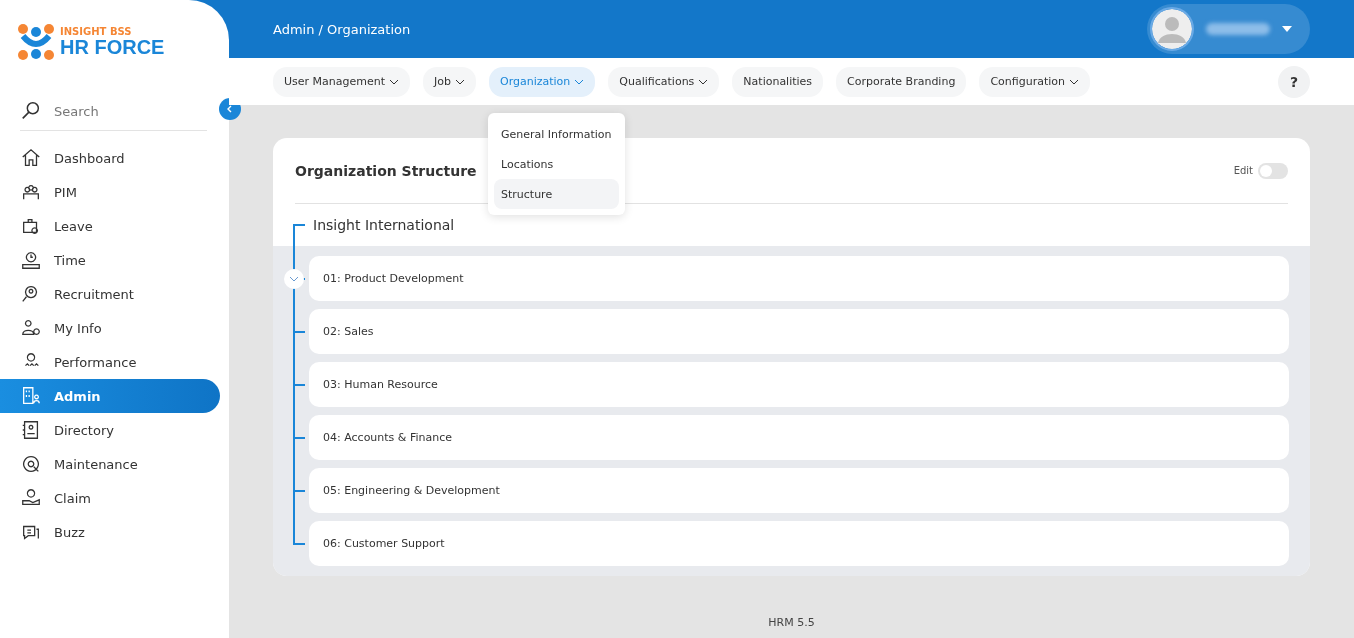 The height and width of the screenshot is (638, 1354). I want to click on nav-tab: Nationalities, so click(778, 81).